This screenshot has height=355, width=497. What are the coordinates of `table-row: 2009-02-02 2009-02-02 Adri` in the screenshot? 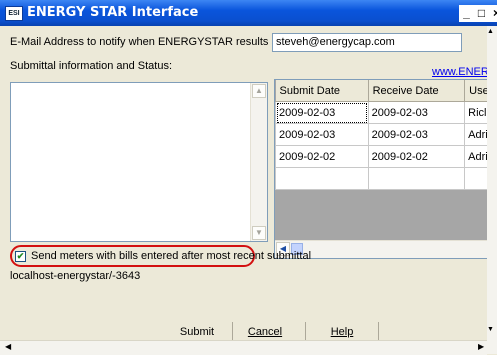 It's located at (386, 157).